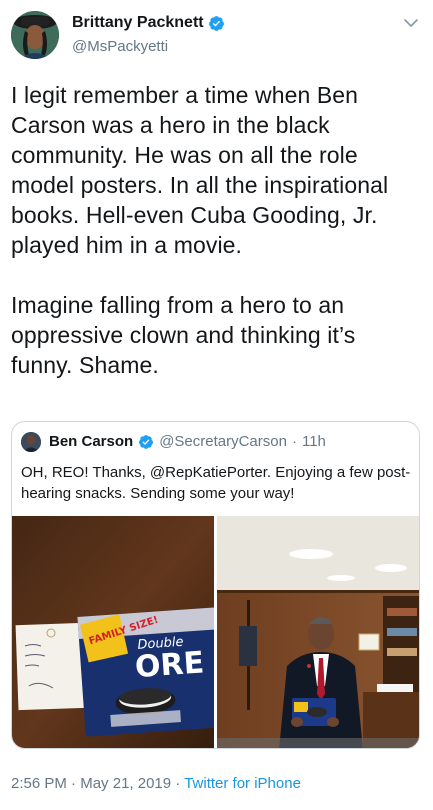 This screenshot has width=433, height=810. I want to click on tweet-time: 2:56 PM, so click(39, 783).